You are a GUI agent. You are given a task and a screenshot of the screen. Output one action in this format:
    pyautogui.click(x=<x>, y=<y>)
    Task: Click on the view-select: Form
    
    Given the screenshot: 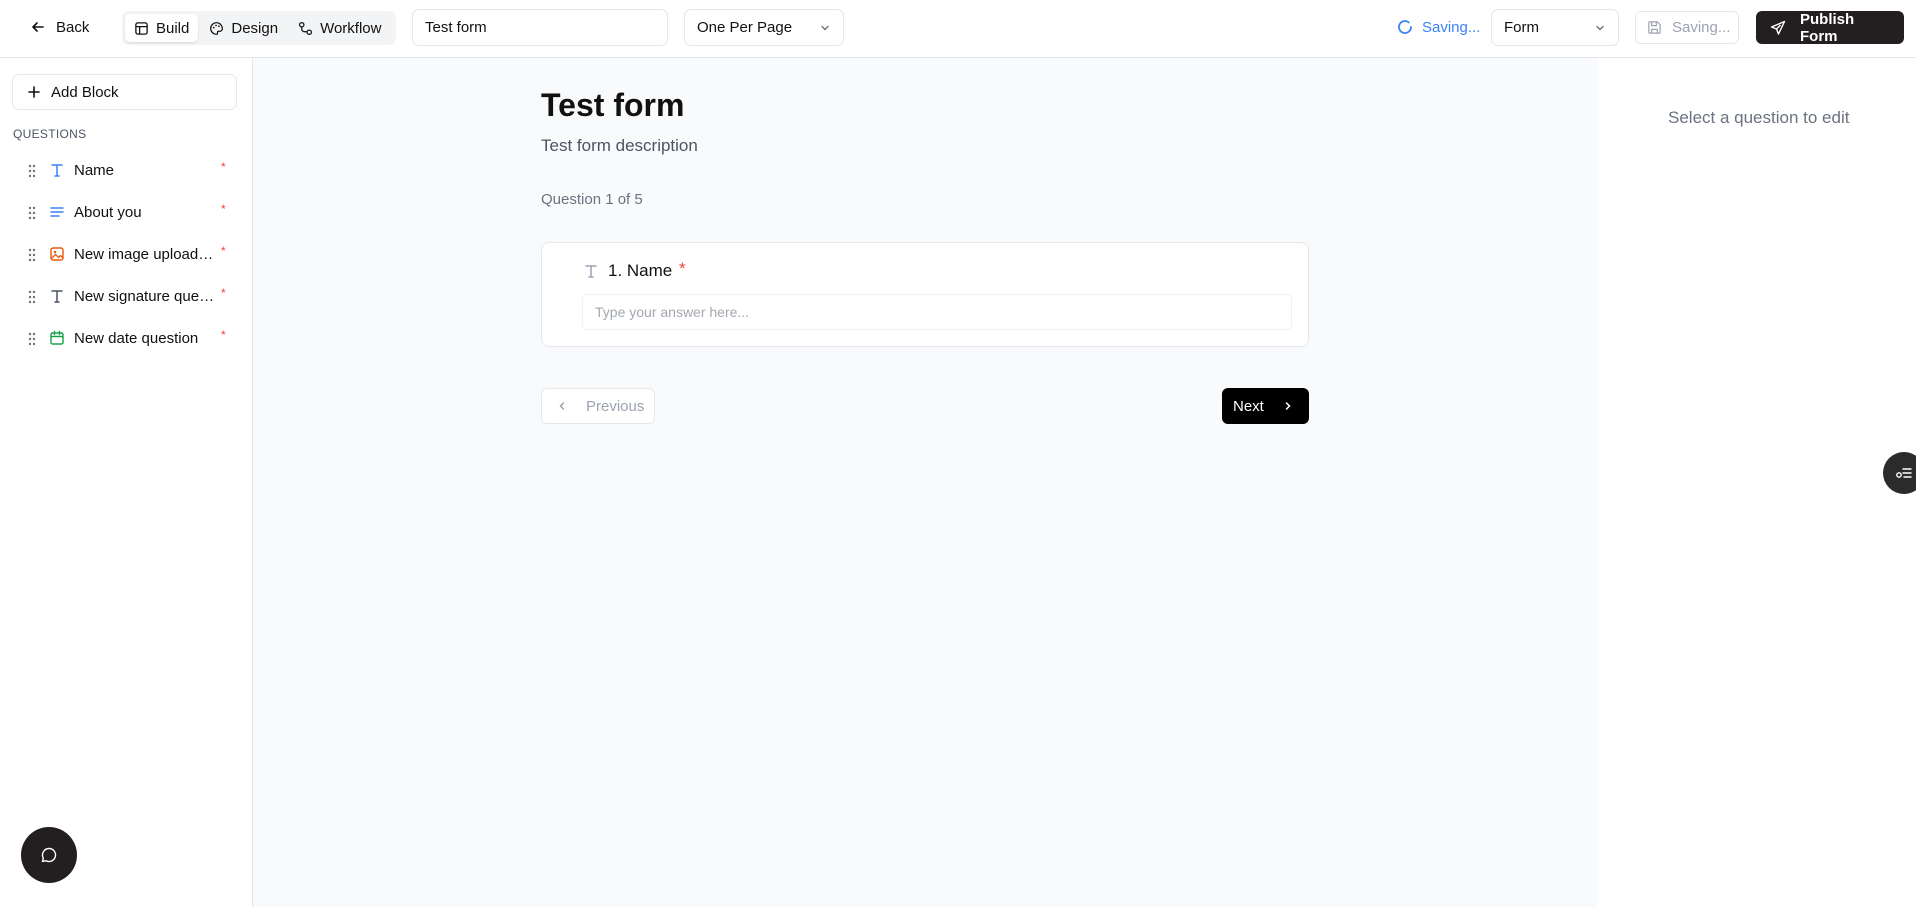 What is the action you would take?
    pyautogui.click(x=1555, y=27)
    